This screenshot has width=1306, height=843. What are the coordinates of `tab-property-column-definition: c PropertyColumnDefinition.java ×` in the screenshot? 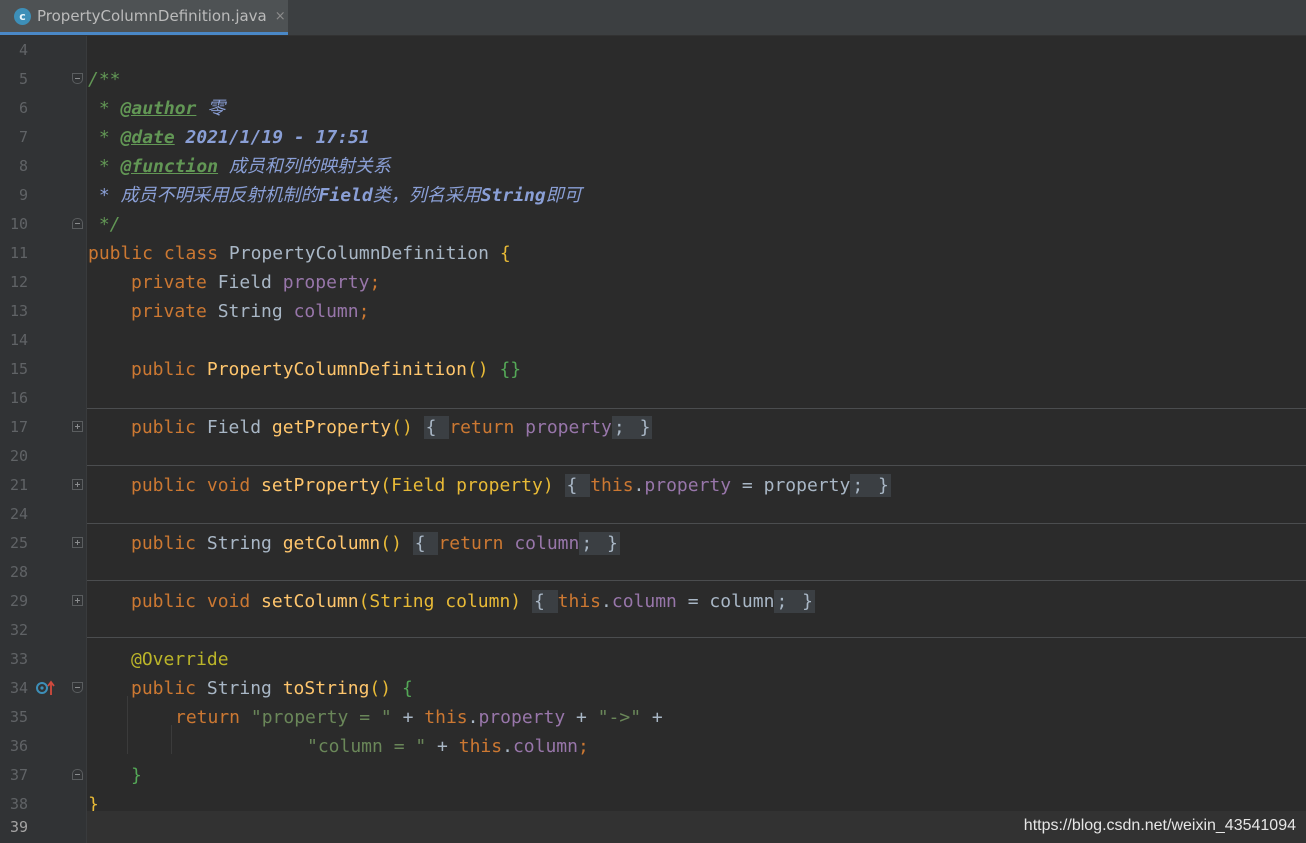 It's located at (144, 17).